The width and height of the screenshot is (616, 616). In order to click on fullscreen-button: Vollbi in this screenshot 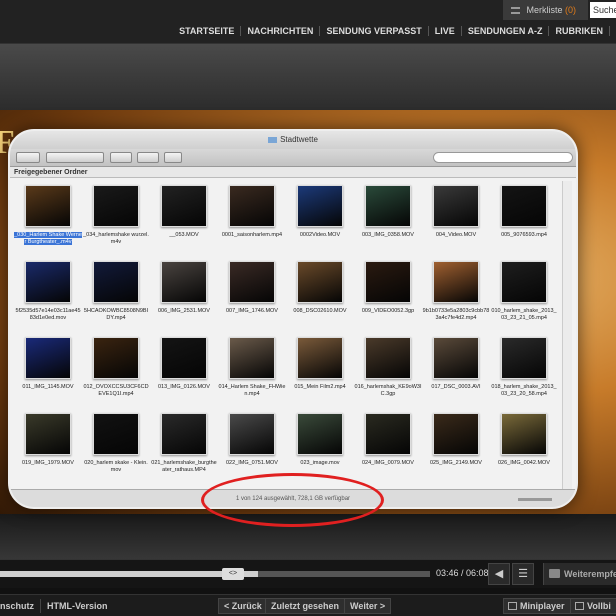, I will do `click(593, 606)`.